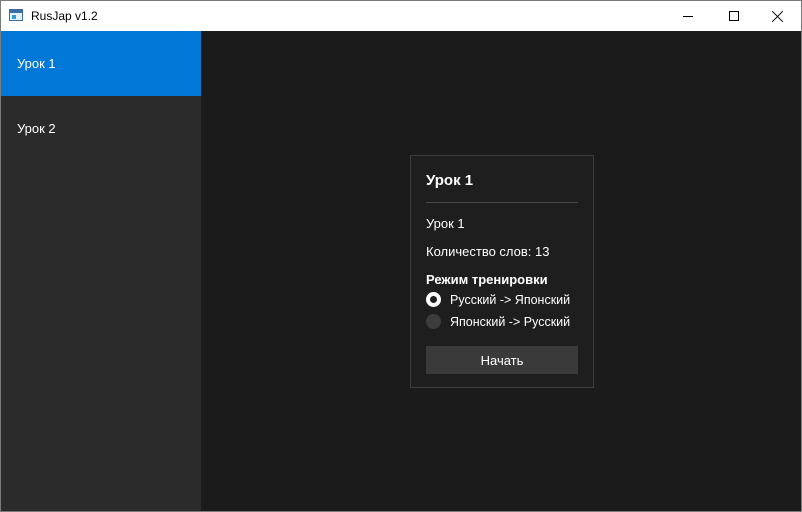 The image size is (802, 512). I want to click on sidebar-item-label: Урок 1, so click(36, 63).